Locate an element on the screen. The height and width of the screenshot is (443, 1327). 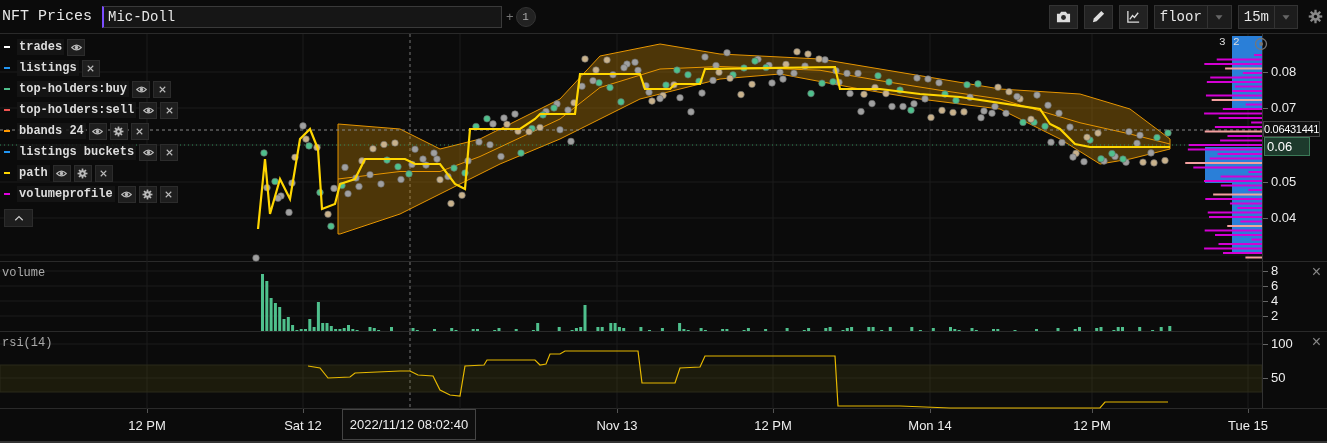
pane-title: volume is located at coordinates (24, 273).